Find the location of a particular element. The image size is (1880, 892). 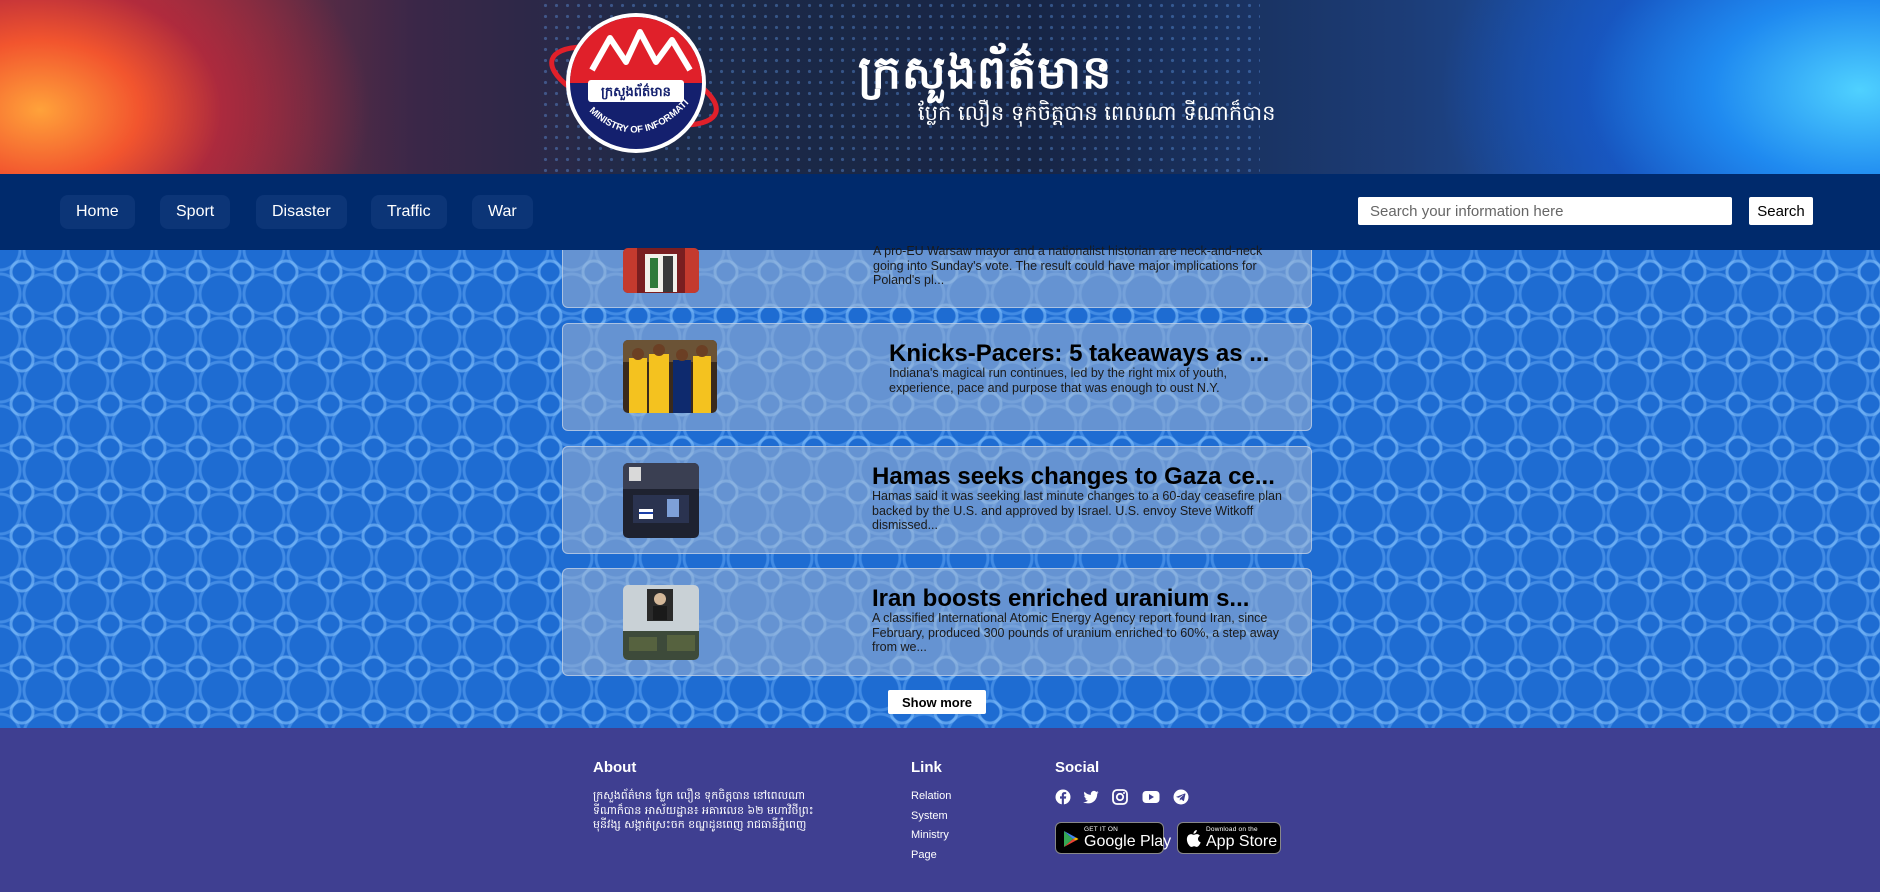

app-store-small-text: Download on the is located at coordinates (1232, 829).